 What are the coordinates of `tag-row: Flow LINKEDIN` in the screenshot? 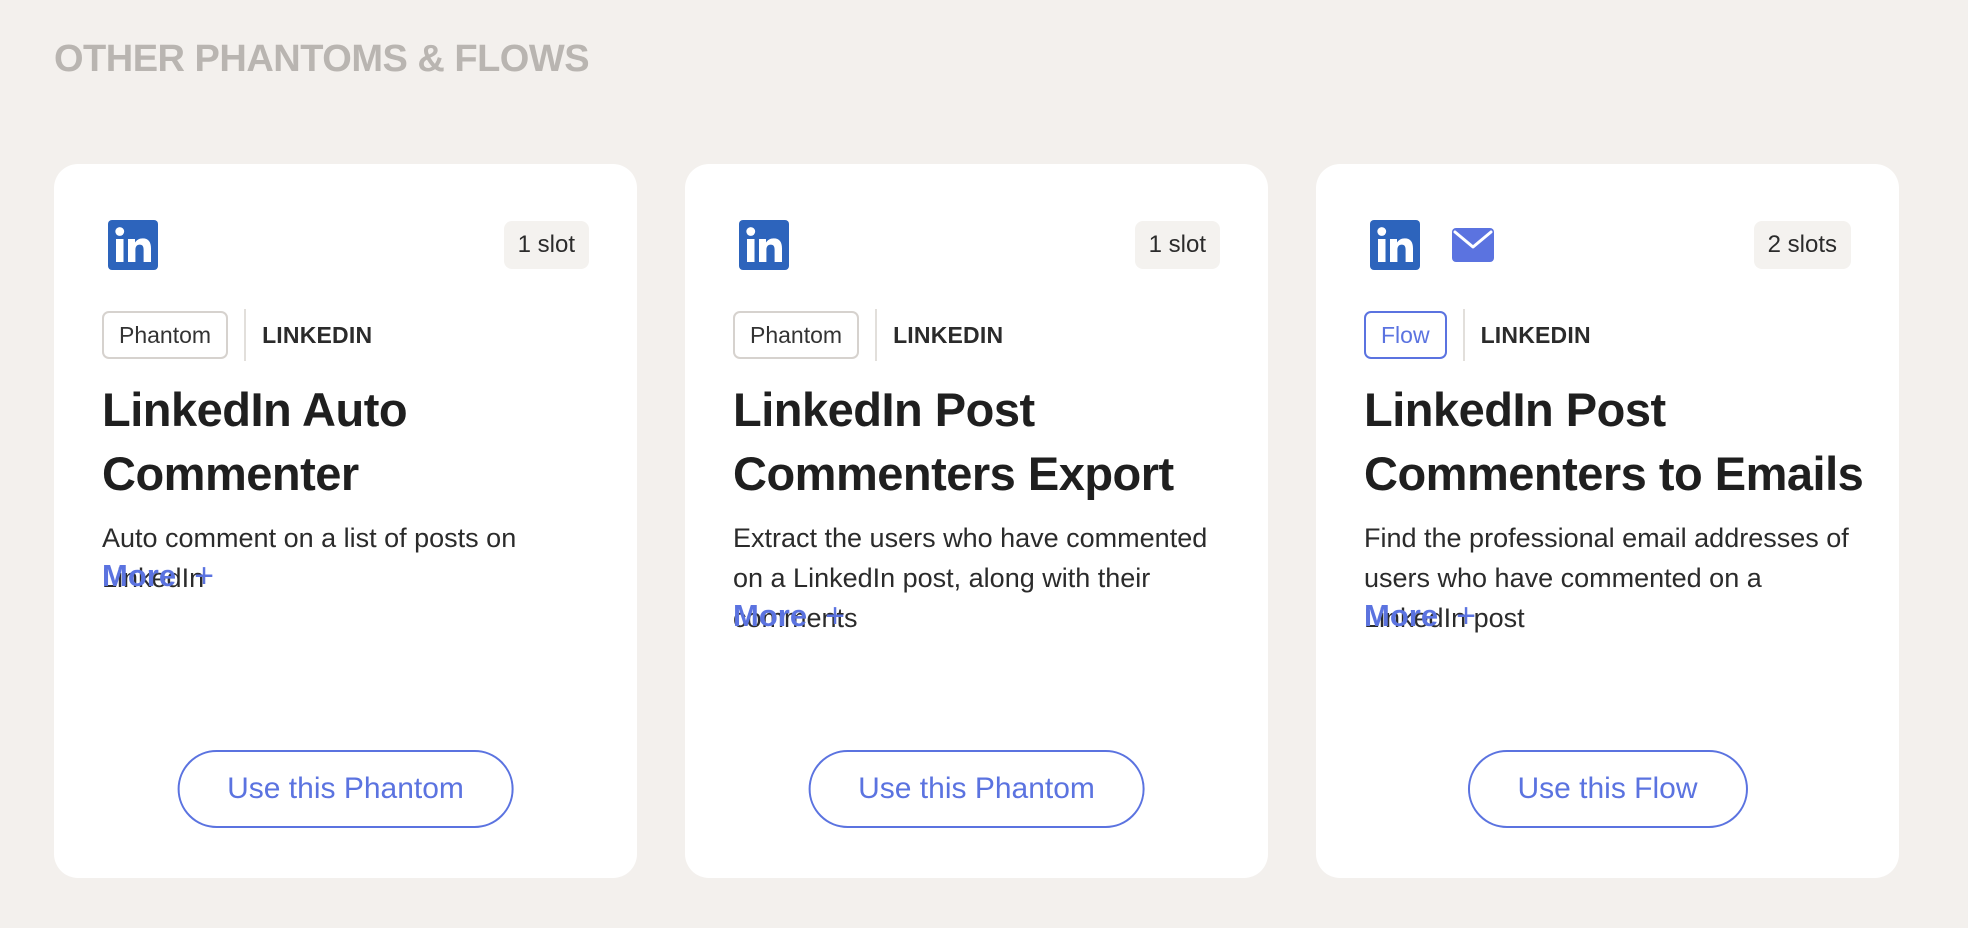 It's located at (1477, 335).